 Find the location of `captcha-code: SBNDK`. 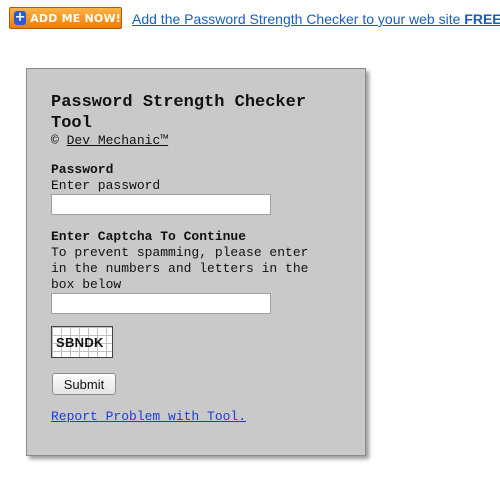

captcha-code: SBNDK is located at coordinates (80, 342).